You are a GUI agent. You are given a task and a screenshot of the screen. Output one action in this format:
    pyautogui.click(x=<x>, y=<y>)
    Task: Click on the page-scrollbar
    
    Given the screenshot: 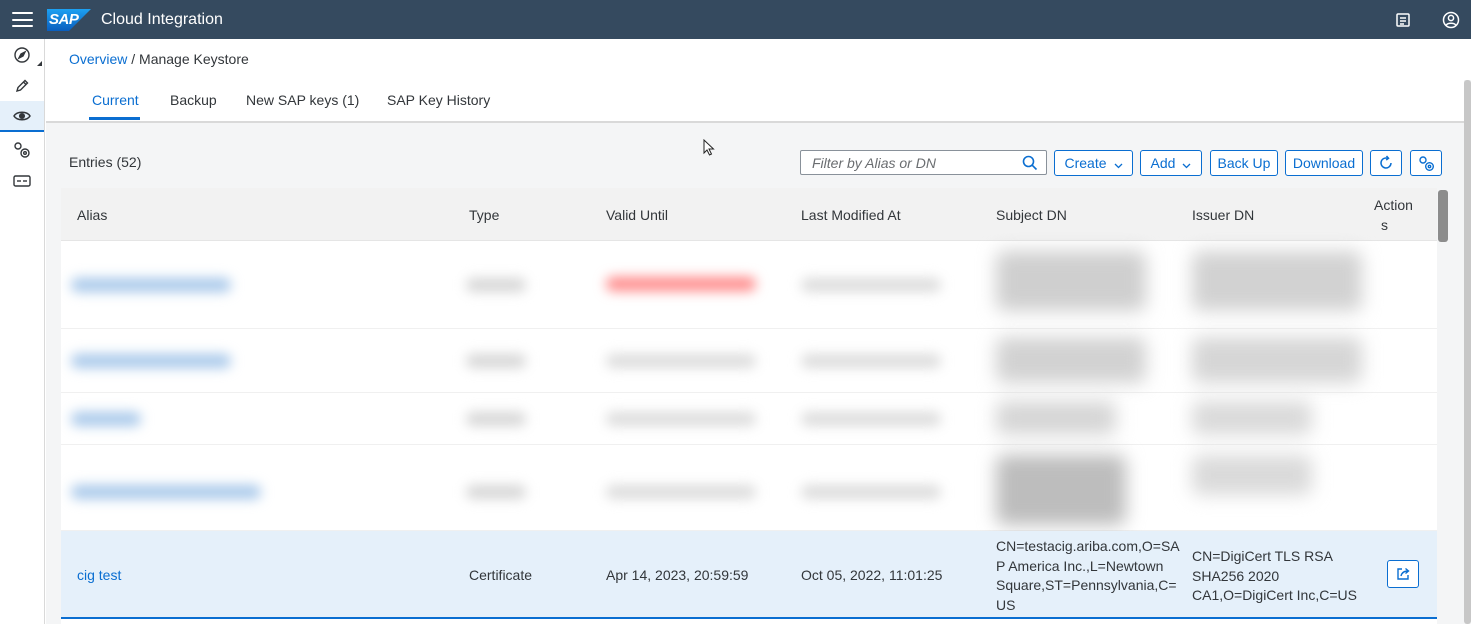 What is the action you would take?
    pyautogui.click(x=1467, y=352)
    